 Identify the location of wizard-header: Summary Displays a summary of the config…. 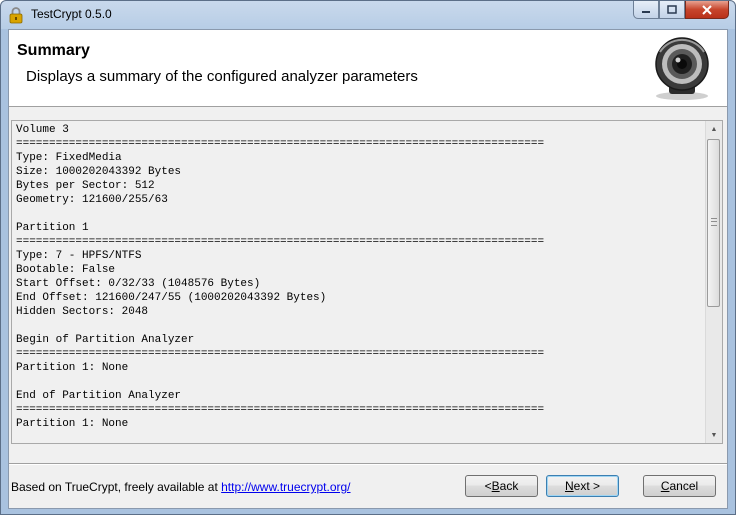
(368, 68).